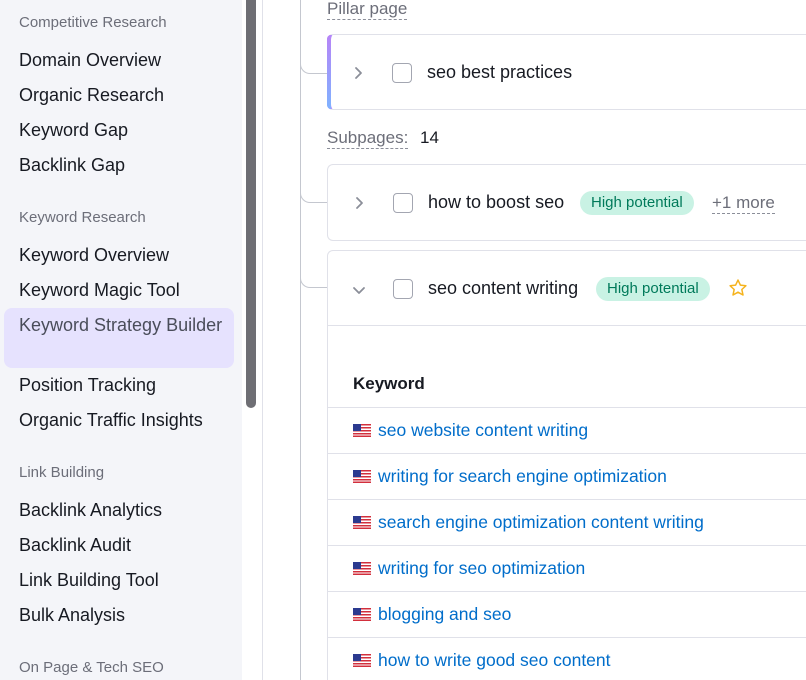 The width and height of the screenshot is (806, 680). Describe the element at coordinates (262, 340) in the screenshot. I see `divider` at that location.